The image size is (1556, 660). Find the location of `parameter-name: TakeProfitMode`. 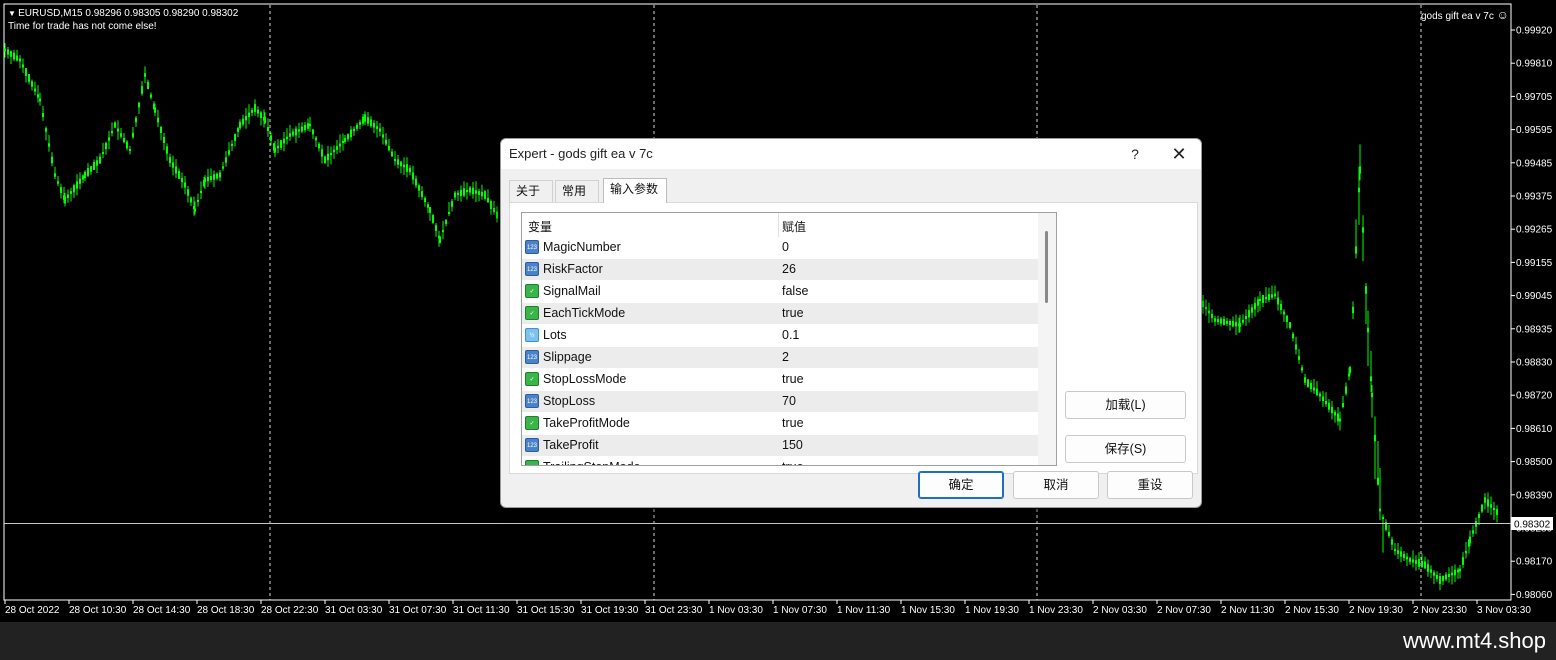

parameter-name: TakeProfitMode is located at coordinates (586, 423).